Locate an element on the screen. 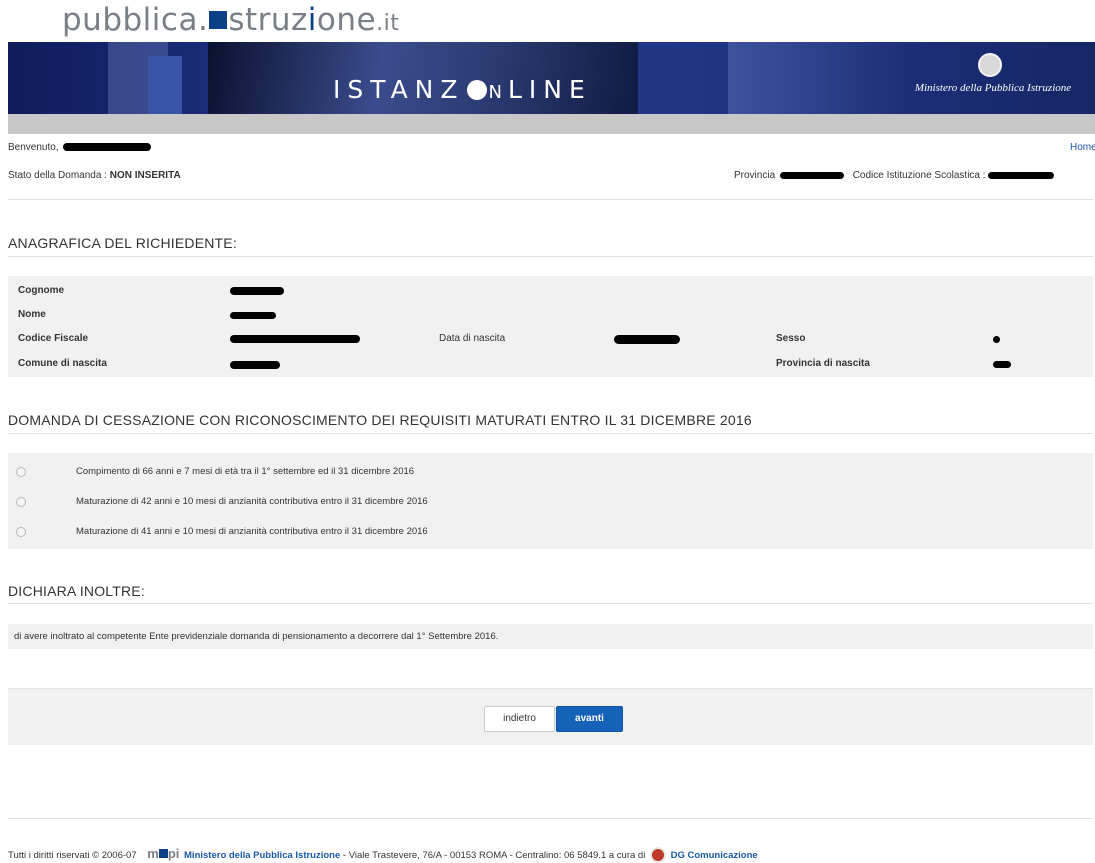 The image size is (1095, 863). redacted-provincia is located at coordinates (811, 175).